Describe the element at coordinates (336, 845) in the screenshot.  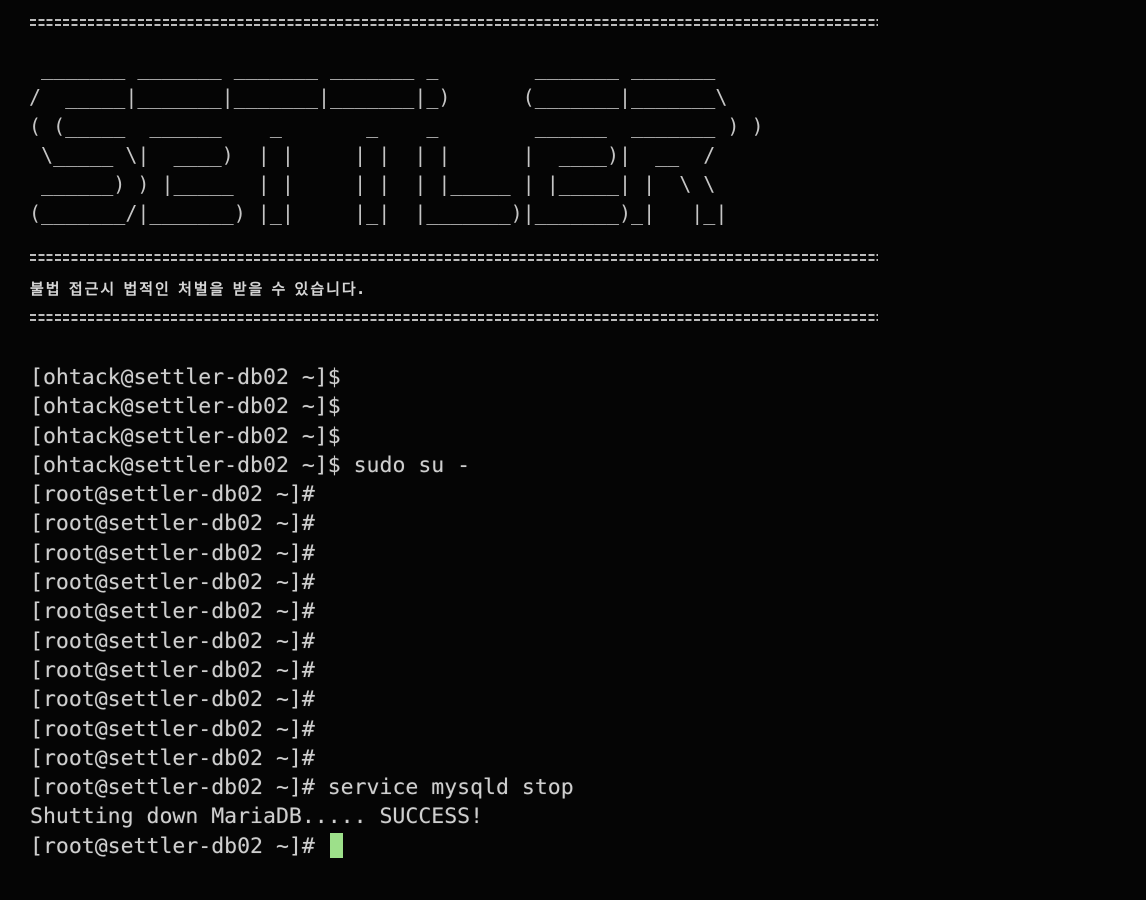
I see `text-cursor` at that location.